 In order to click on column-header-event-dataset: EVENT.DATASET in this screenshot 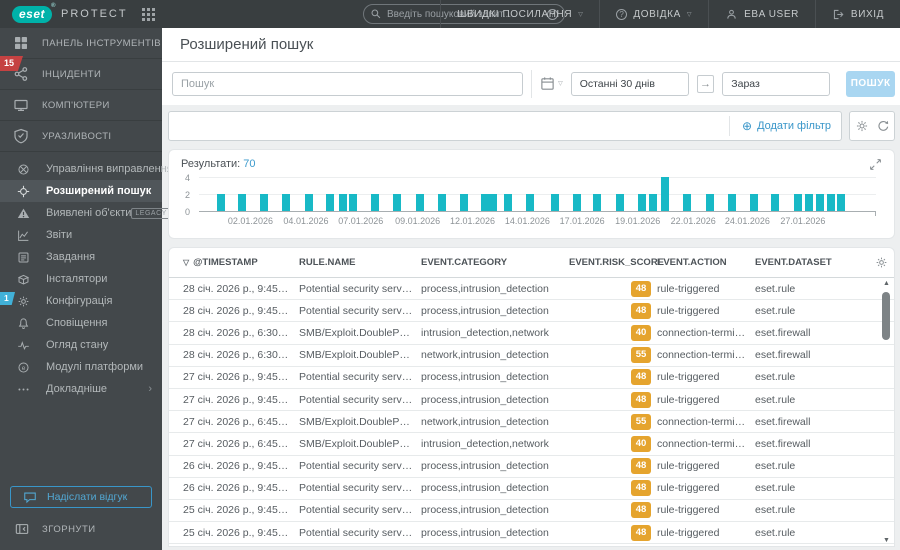, I will do `click(812, 262)`.